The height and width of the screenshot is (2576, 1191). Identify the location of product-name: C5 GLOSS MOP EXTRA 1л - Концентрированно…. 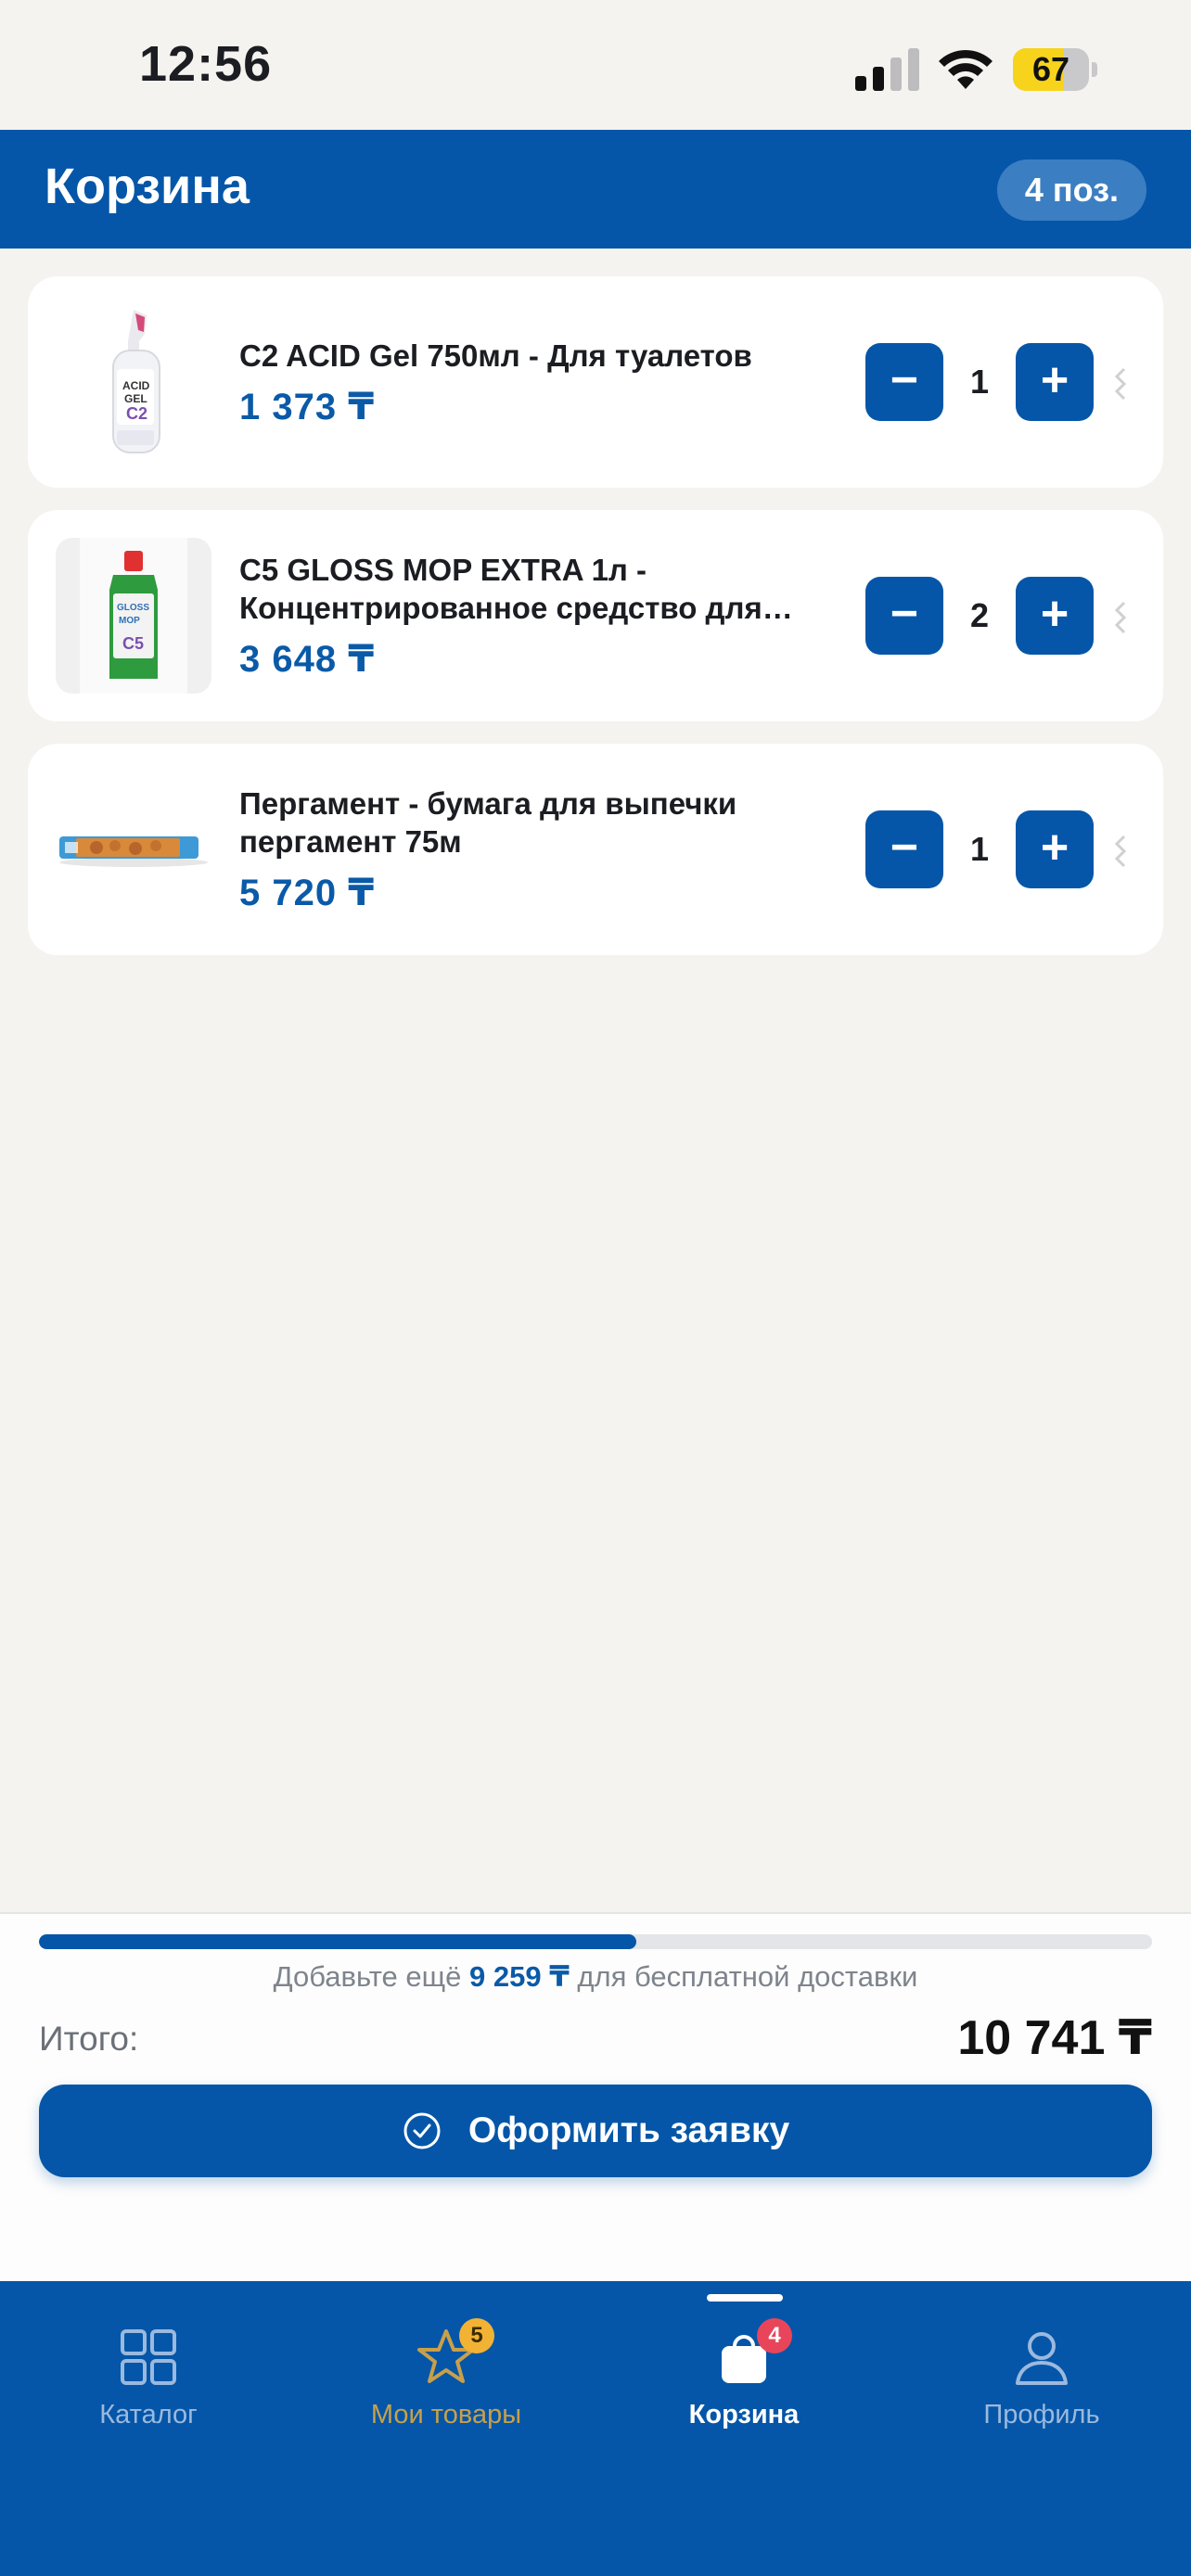
(516, 589).